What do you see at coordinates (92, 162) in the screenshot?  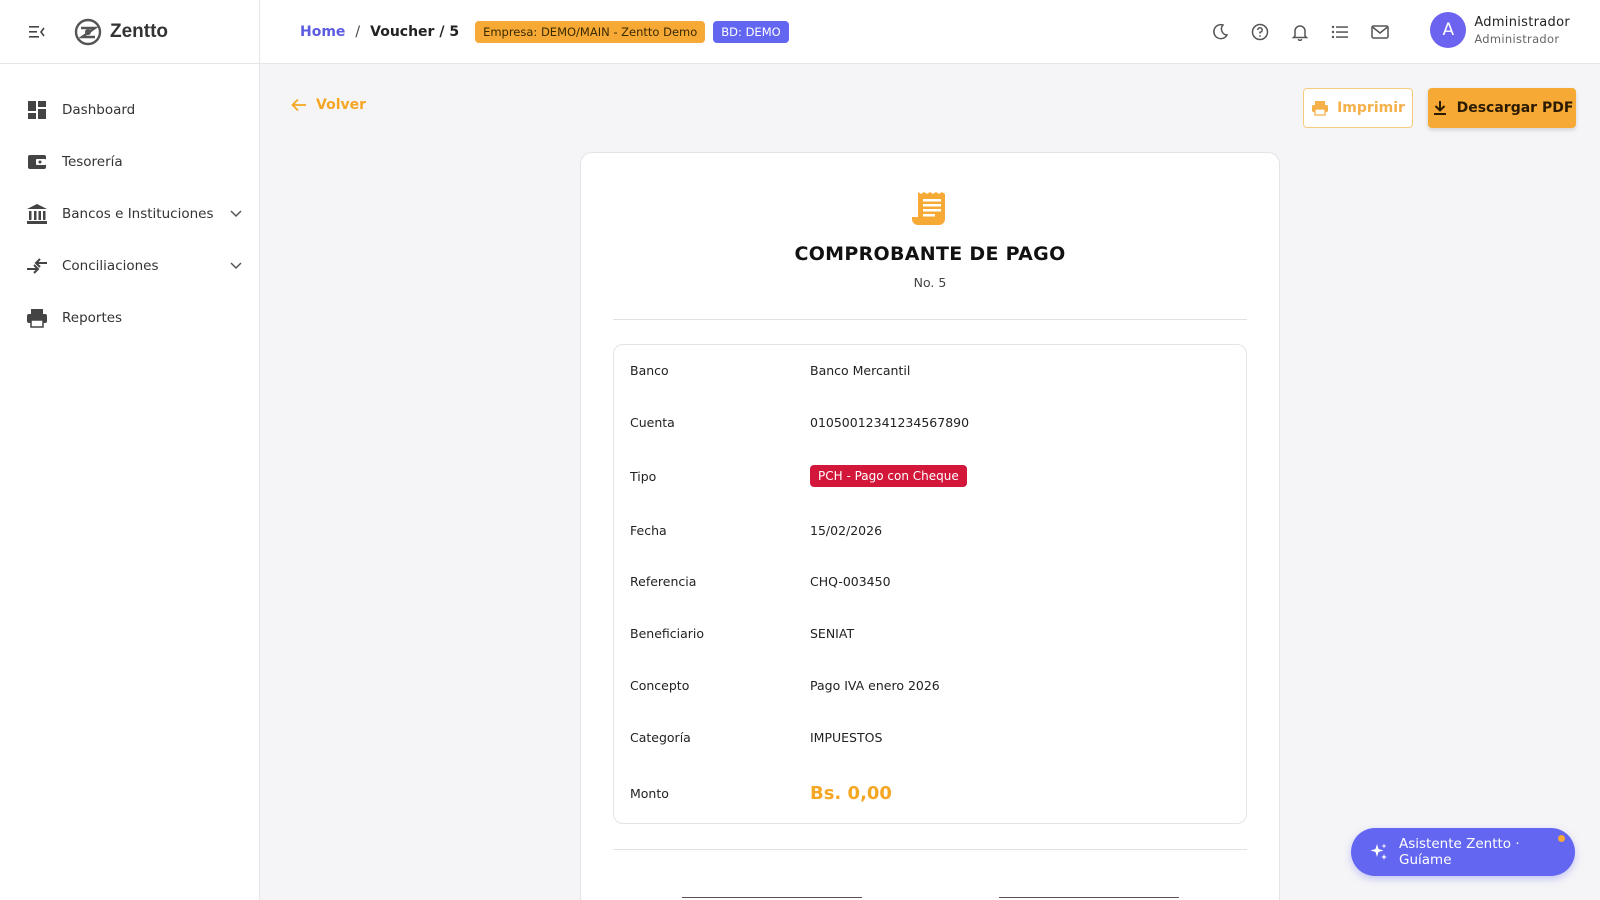 I see `sidebar-item-label: Tesorería` at bounding box center [92, 162].